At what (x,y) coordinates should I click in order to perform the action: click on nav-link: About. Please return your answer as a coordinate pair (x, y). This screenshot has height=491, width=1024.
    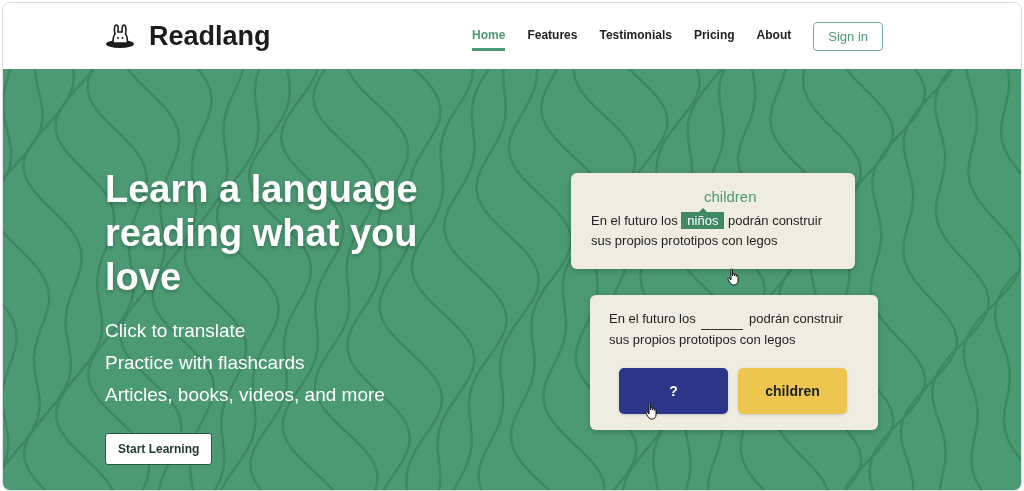
    Looking at the image, I should click on (774, 36).